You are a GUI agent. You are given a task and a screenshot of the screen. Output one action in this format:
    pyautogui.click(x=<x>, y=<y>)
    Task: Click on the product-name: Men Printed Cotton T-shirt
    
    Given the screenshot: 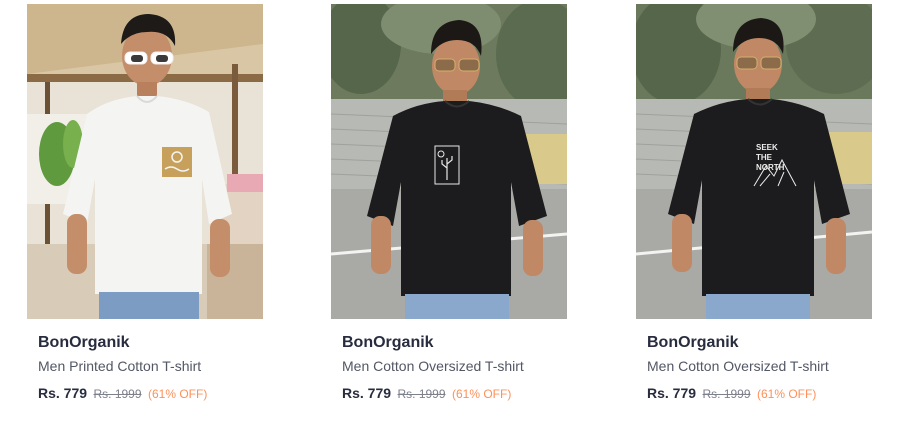 What is the action you would take?
    pyautogui.click(x=120, y=366)
    